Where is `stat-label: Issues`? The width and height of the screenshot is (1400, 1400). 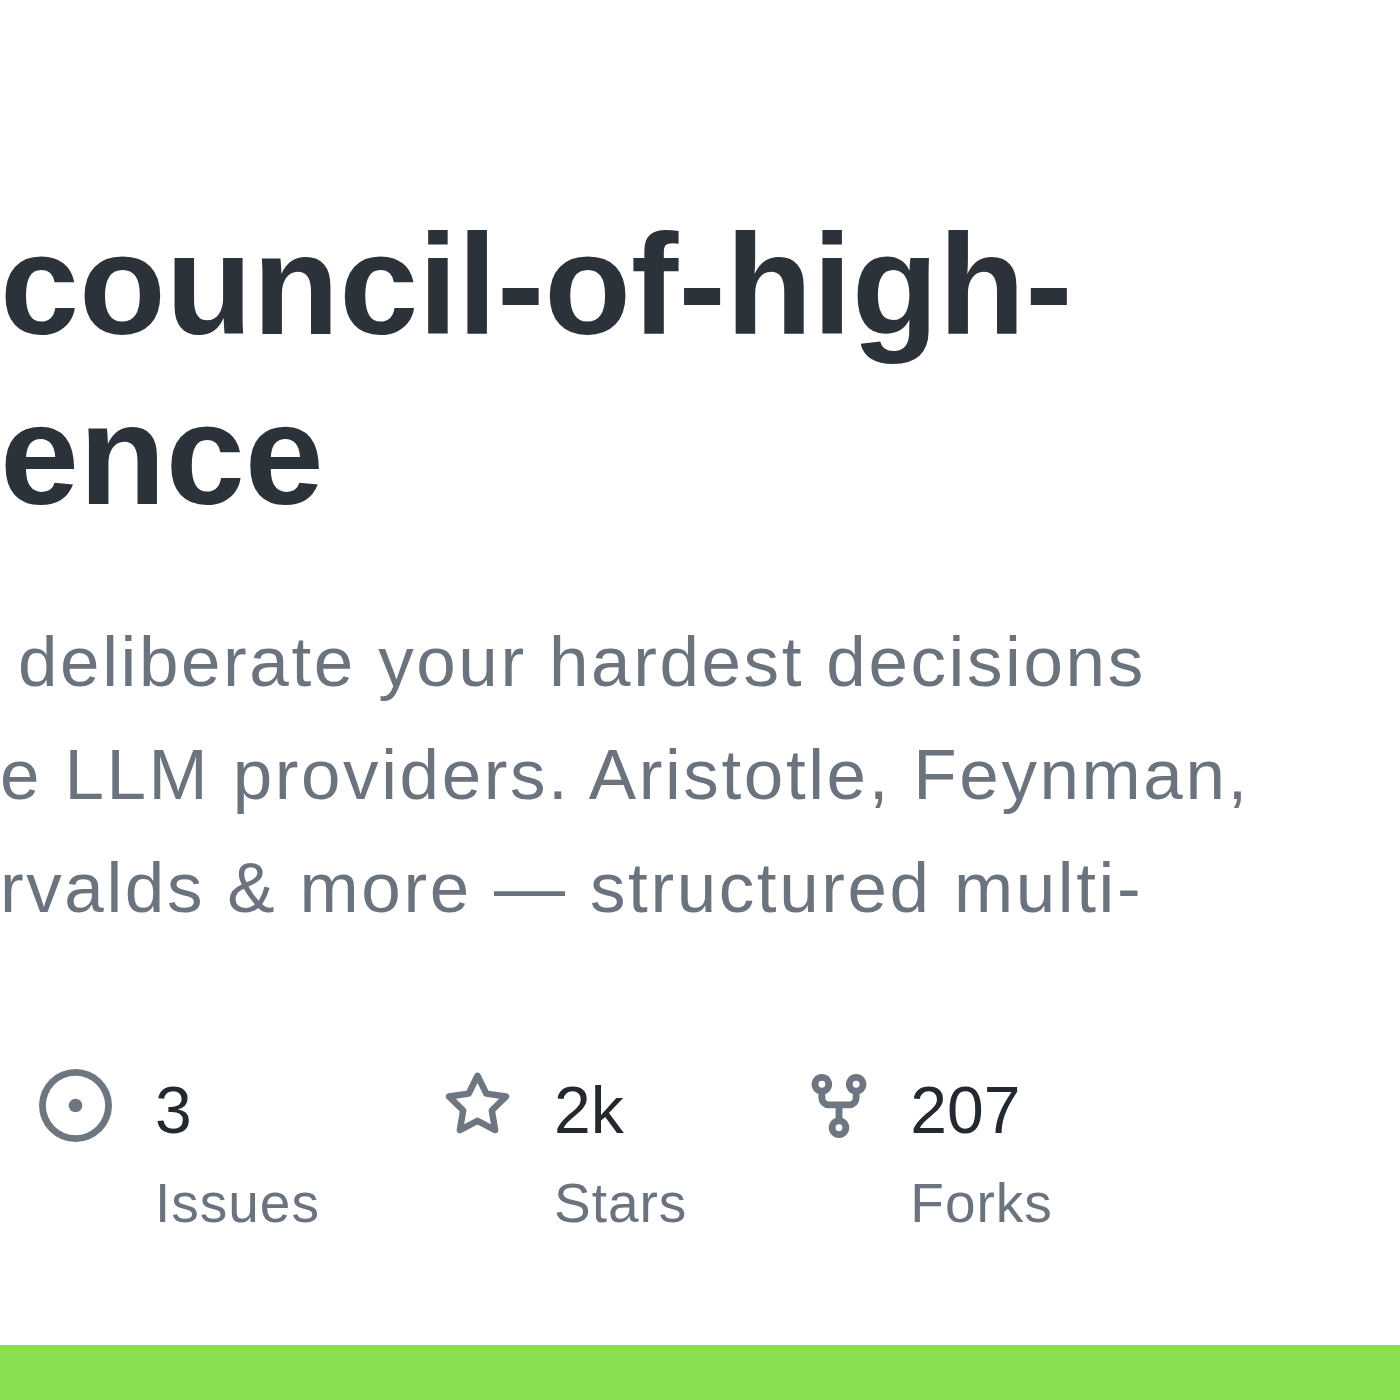
stat-label: Issues is located at coordinates (237, 1203).